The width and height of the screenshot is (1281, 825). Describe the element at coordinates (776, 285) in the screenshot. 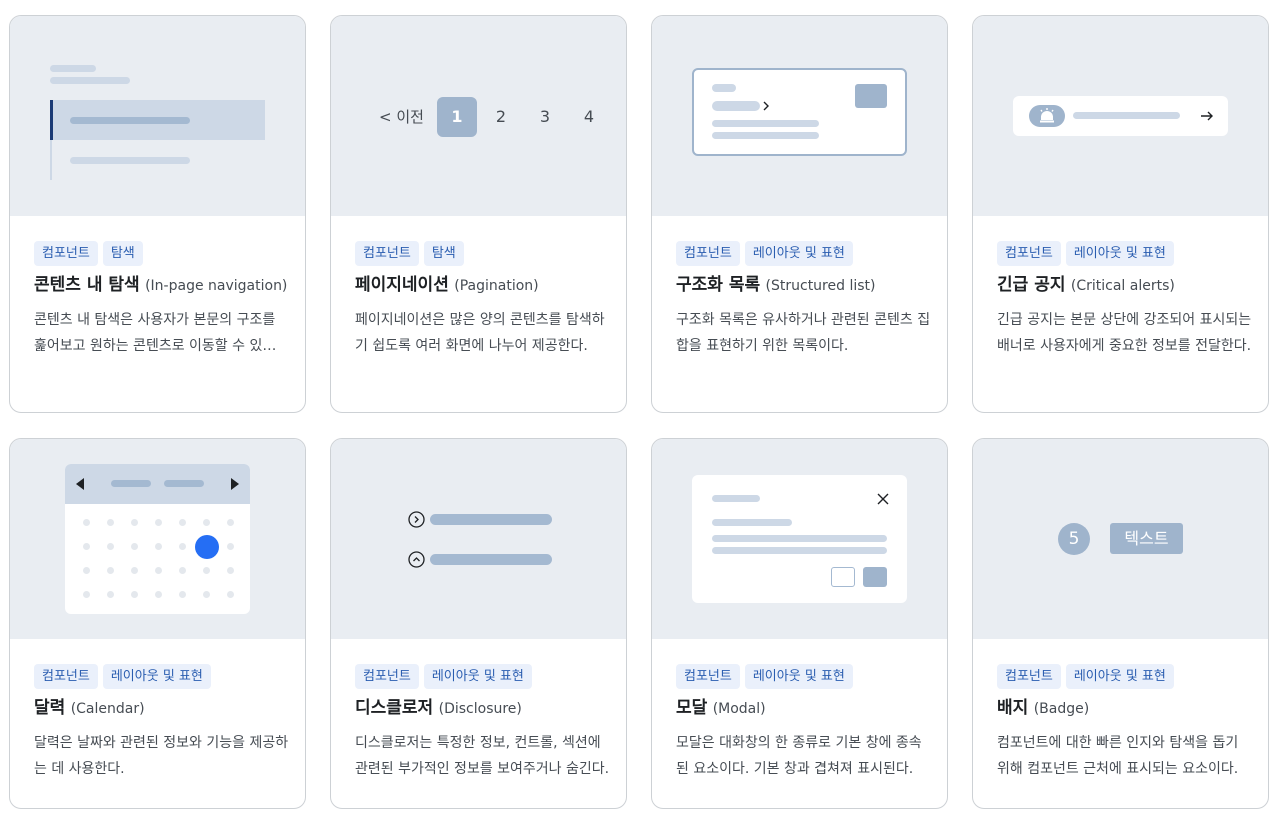

I see `card-title: 구조화 목록 (Structured list)` at that location.